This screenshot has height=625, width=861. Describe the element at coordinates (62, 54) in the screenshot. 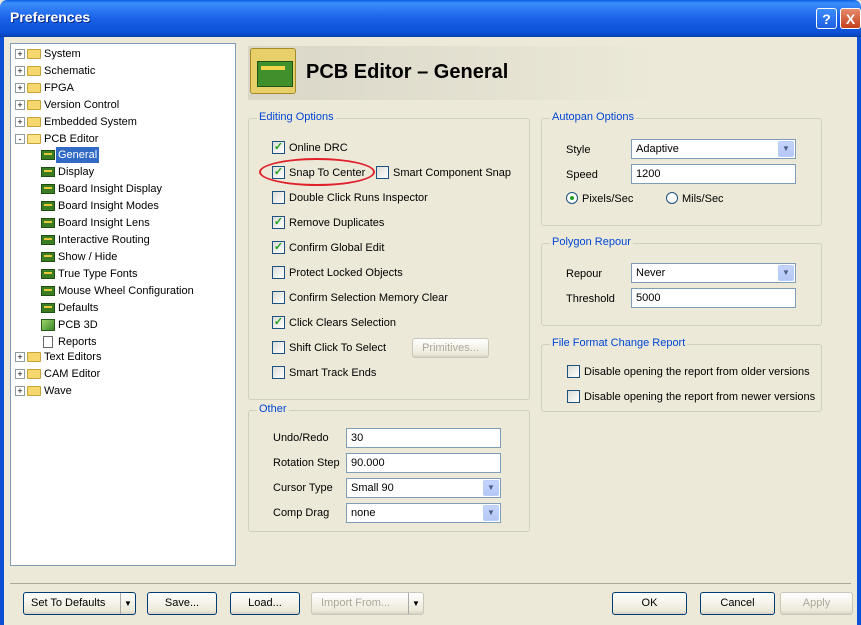

I see `tree-item-label: System` at that location.